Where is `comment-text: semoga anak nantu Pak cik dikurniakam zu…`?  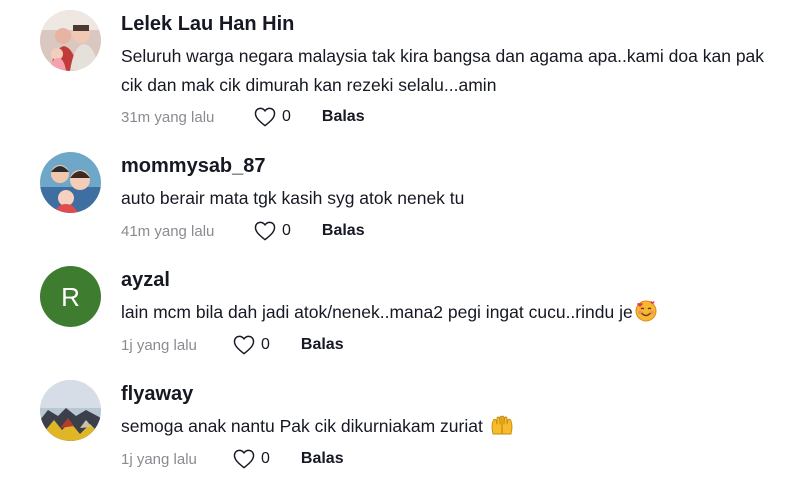 comment-text: semoga anak nantu Pak cik dikurniakam zu… is located at coordinates (451, 428).